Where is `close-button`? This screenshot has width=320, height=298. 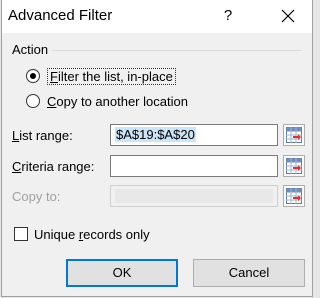
close-button is located at coordinates (288, 16).